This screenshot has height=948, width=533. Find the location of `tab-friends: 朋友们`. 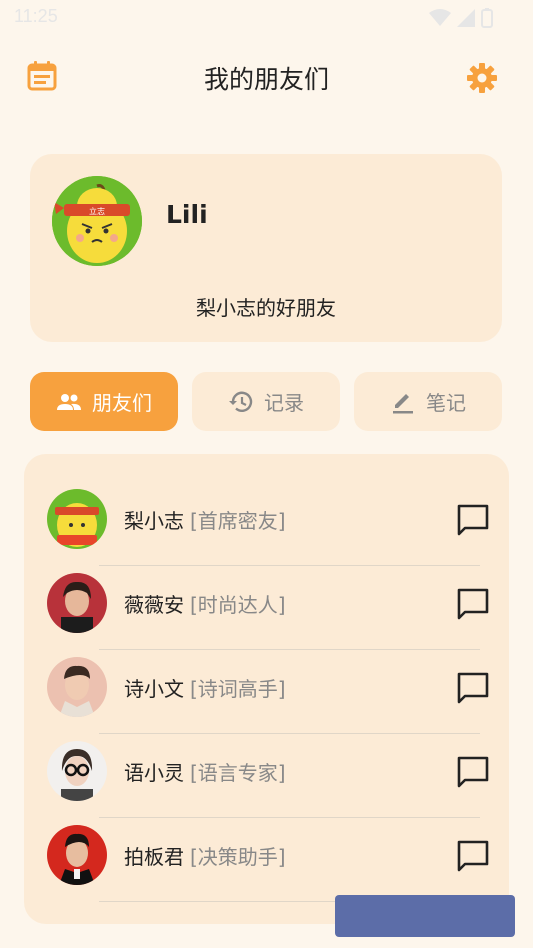

tab-friends: 朋友们 is located at coordinates (104, 401).